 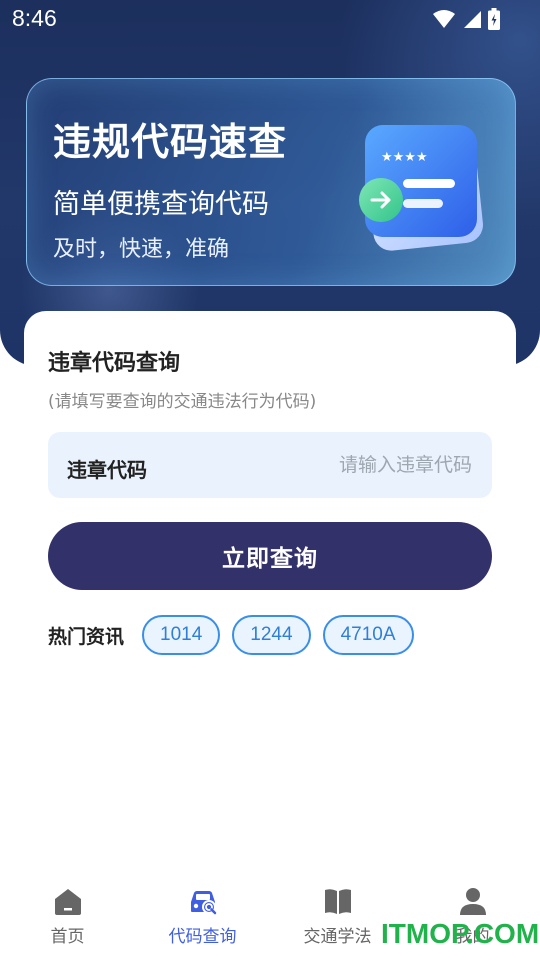 What do you see at coordinates (421, 188) in the screenshot?
I see `code-card-illustration: ★★★★` at bounding box center [421, 188].